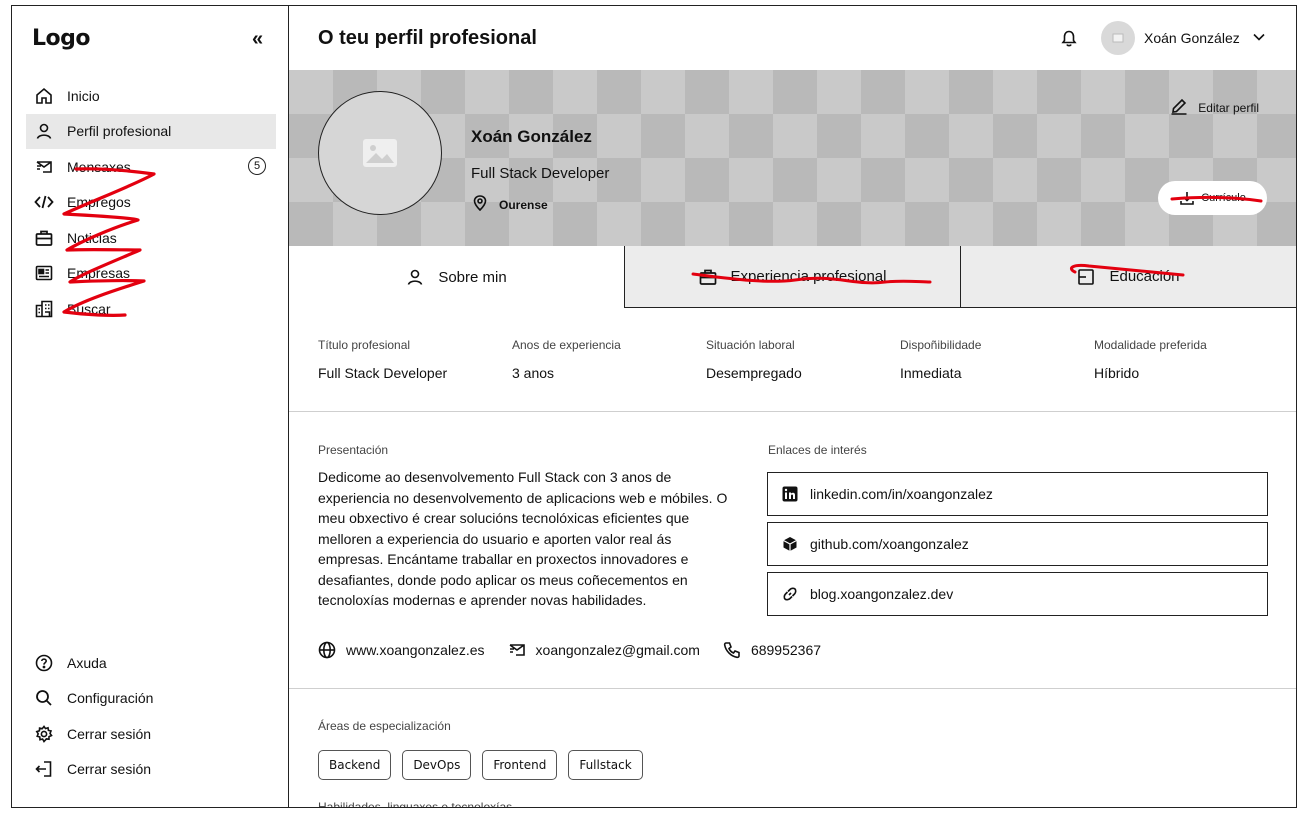  What do you see at coordinates (472, 277) in the screenshot?
I see `tab-label: Sobre min` at bounding box center [472, 277].